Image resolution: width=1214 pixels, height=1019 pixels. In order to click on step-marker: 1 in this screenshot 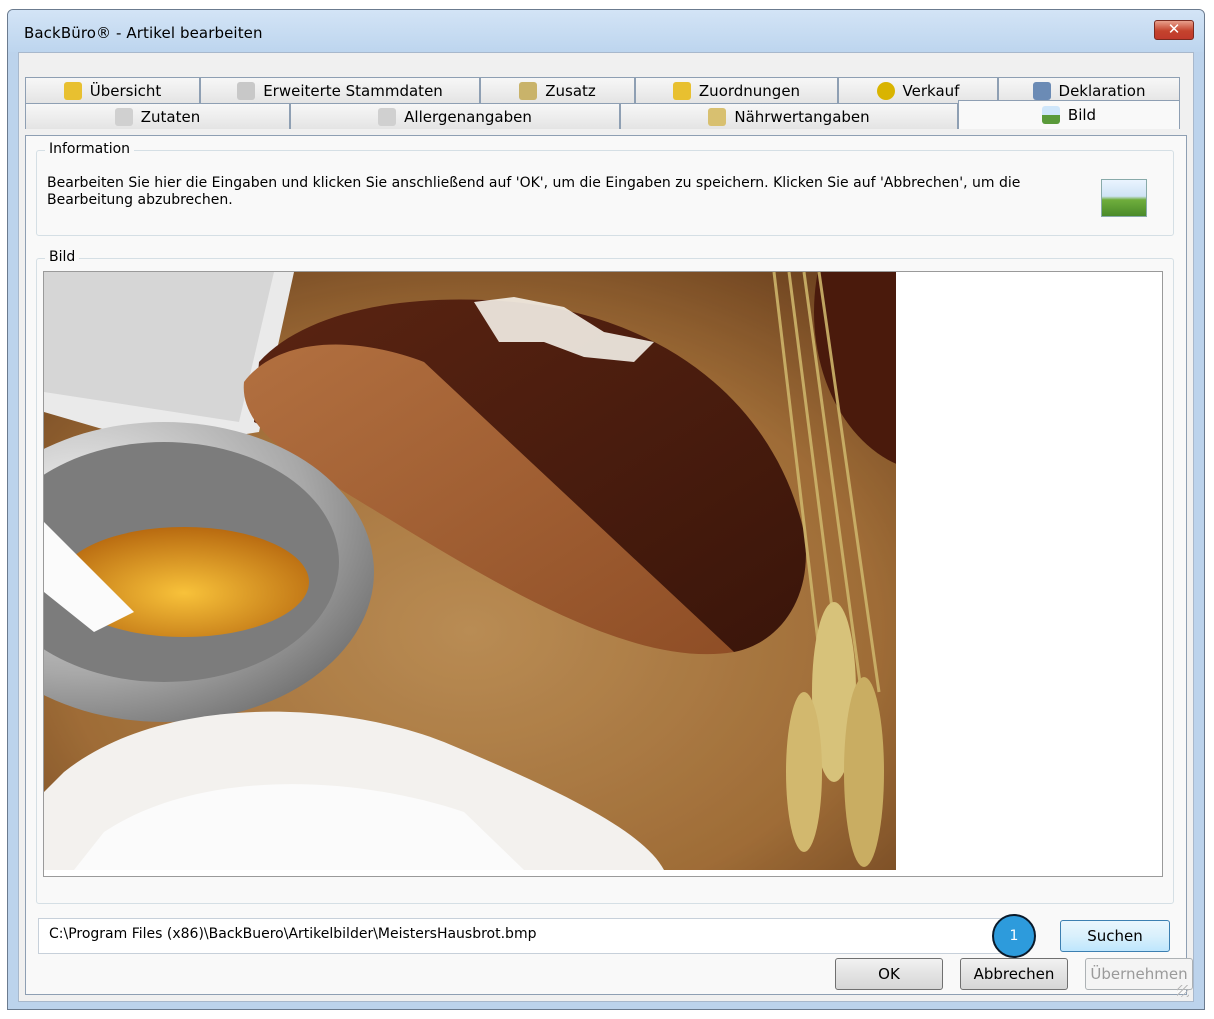, I will do `click(1014, 936)`.